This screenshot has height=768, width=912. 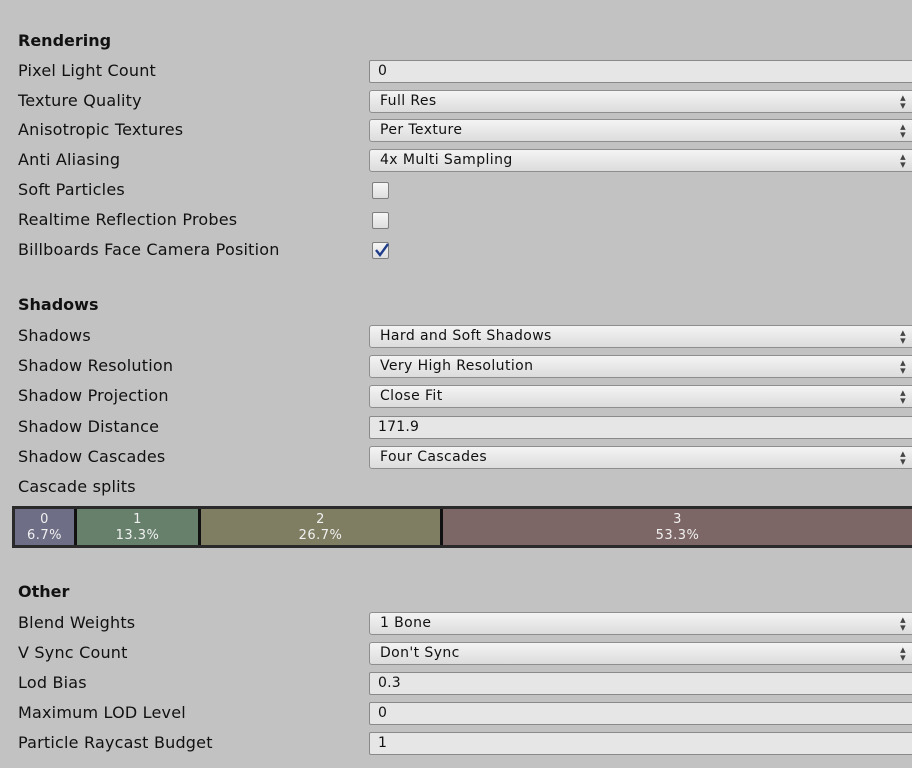 I want to click on shadow-cascades-value: Four Cascades, so click(x=434, y=457).